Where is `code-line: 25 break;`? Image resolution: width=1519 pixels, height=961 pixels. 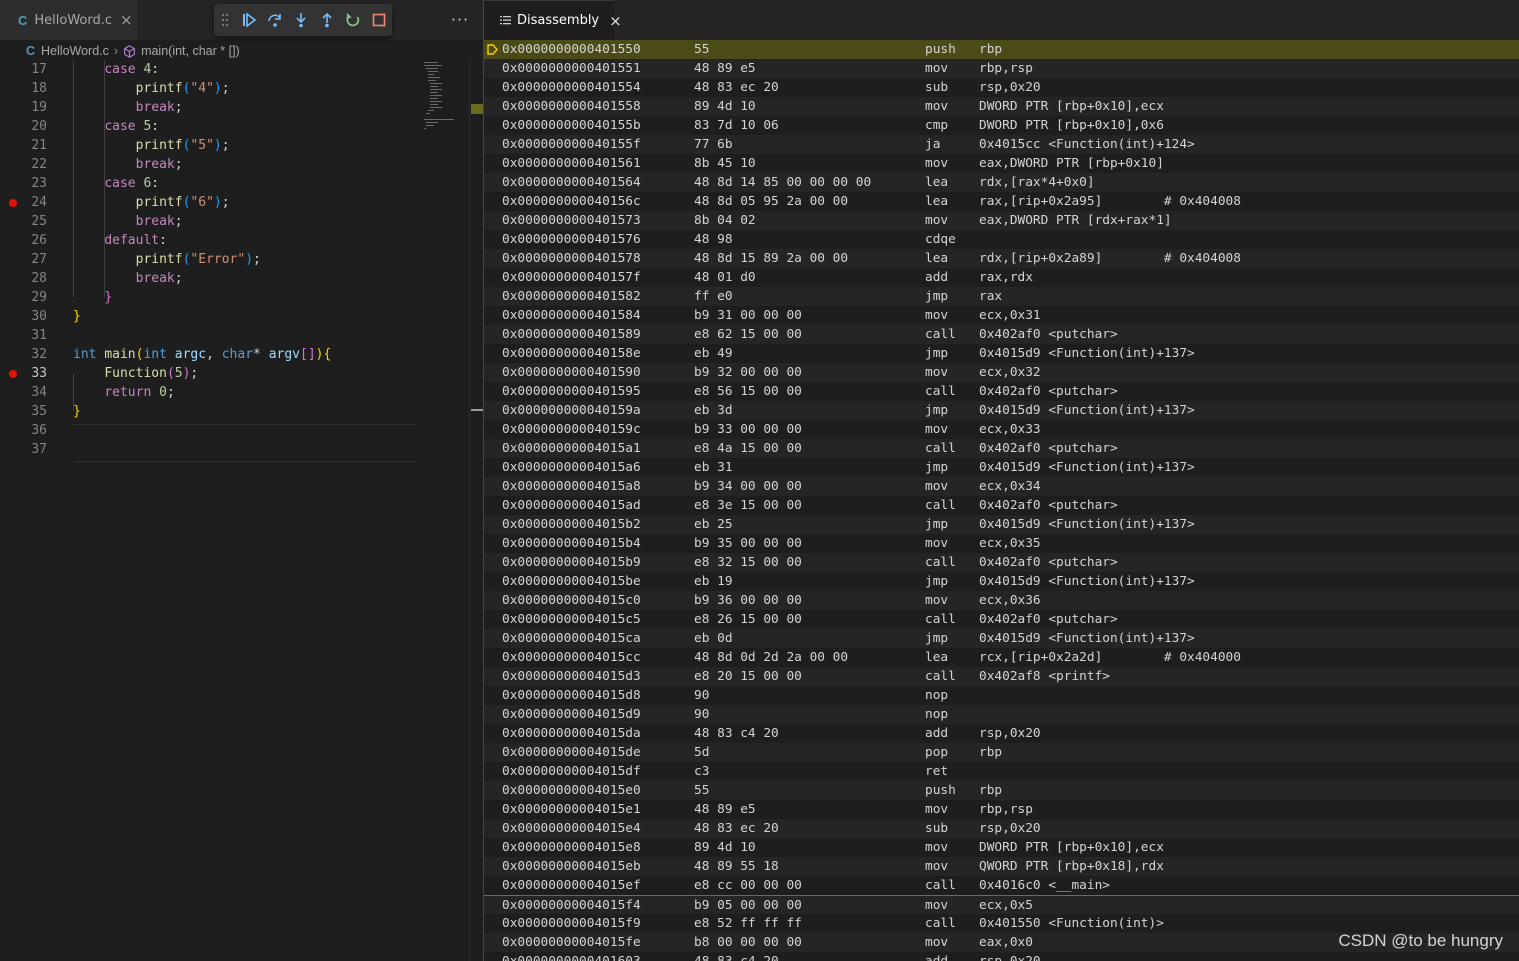
code-line: 25 break; is located at coordinates (210, 221).